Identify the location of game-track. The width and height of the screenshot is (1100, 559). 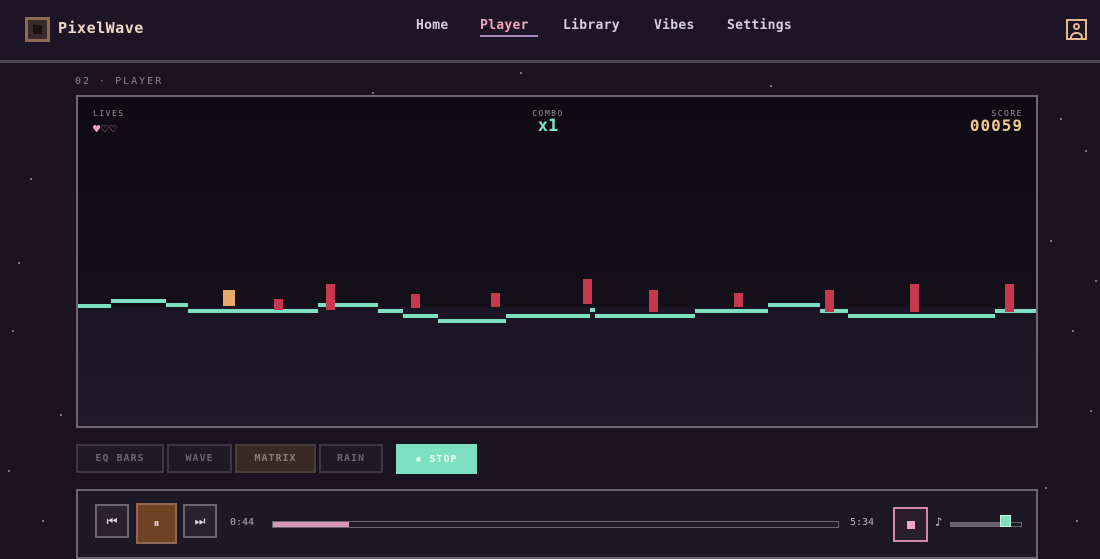
(557, 301).